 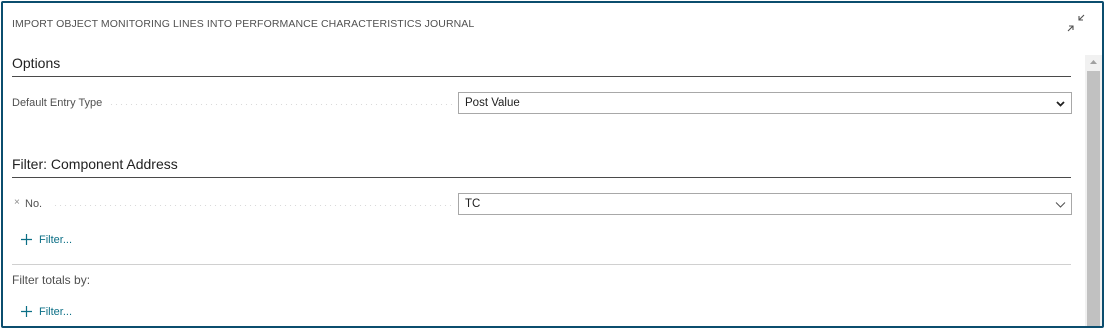 I want to click on options-header: Options, so click(x=36, y=63).